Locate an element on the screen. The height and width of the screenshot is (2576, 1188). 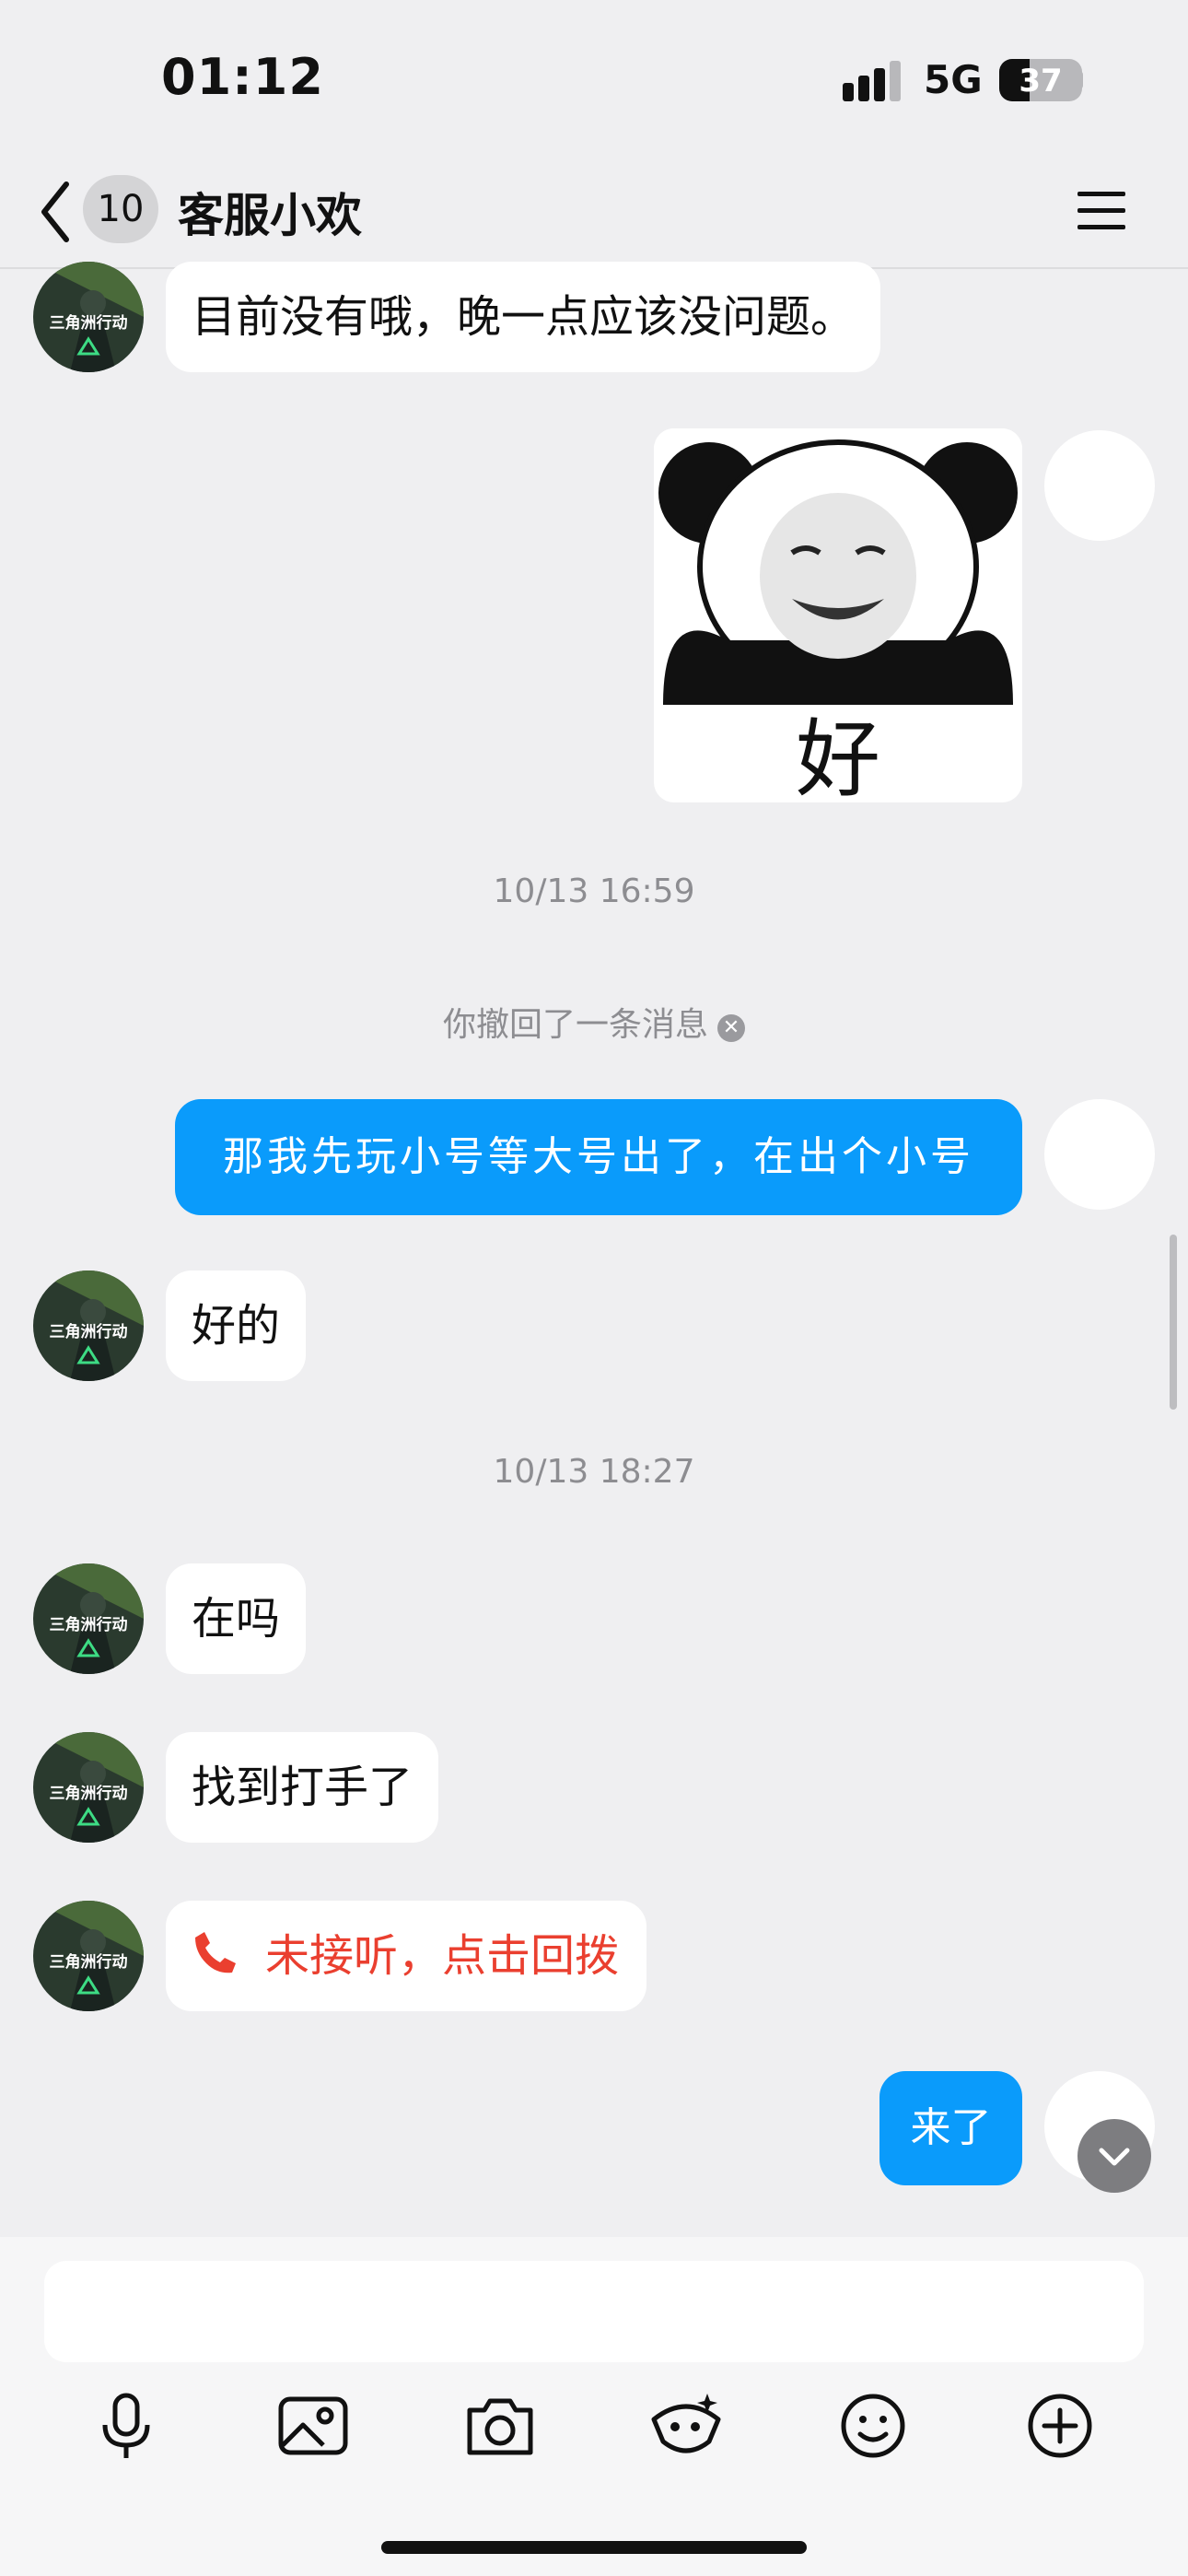
mic-icon is located at coordinates (126, 2425).